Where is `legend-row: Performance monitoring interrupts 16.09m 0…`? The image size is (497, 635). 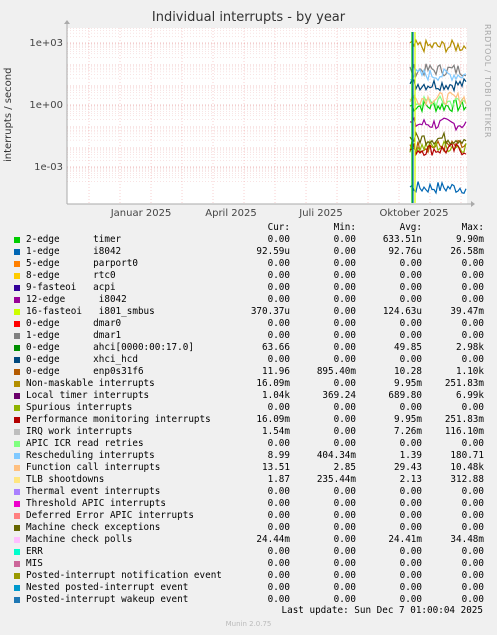
legend-row: Performance monitoring interrupts 16.09m 0… is located at coordinates (248, 420).